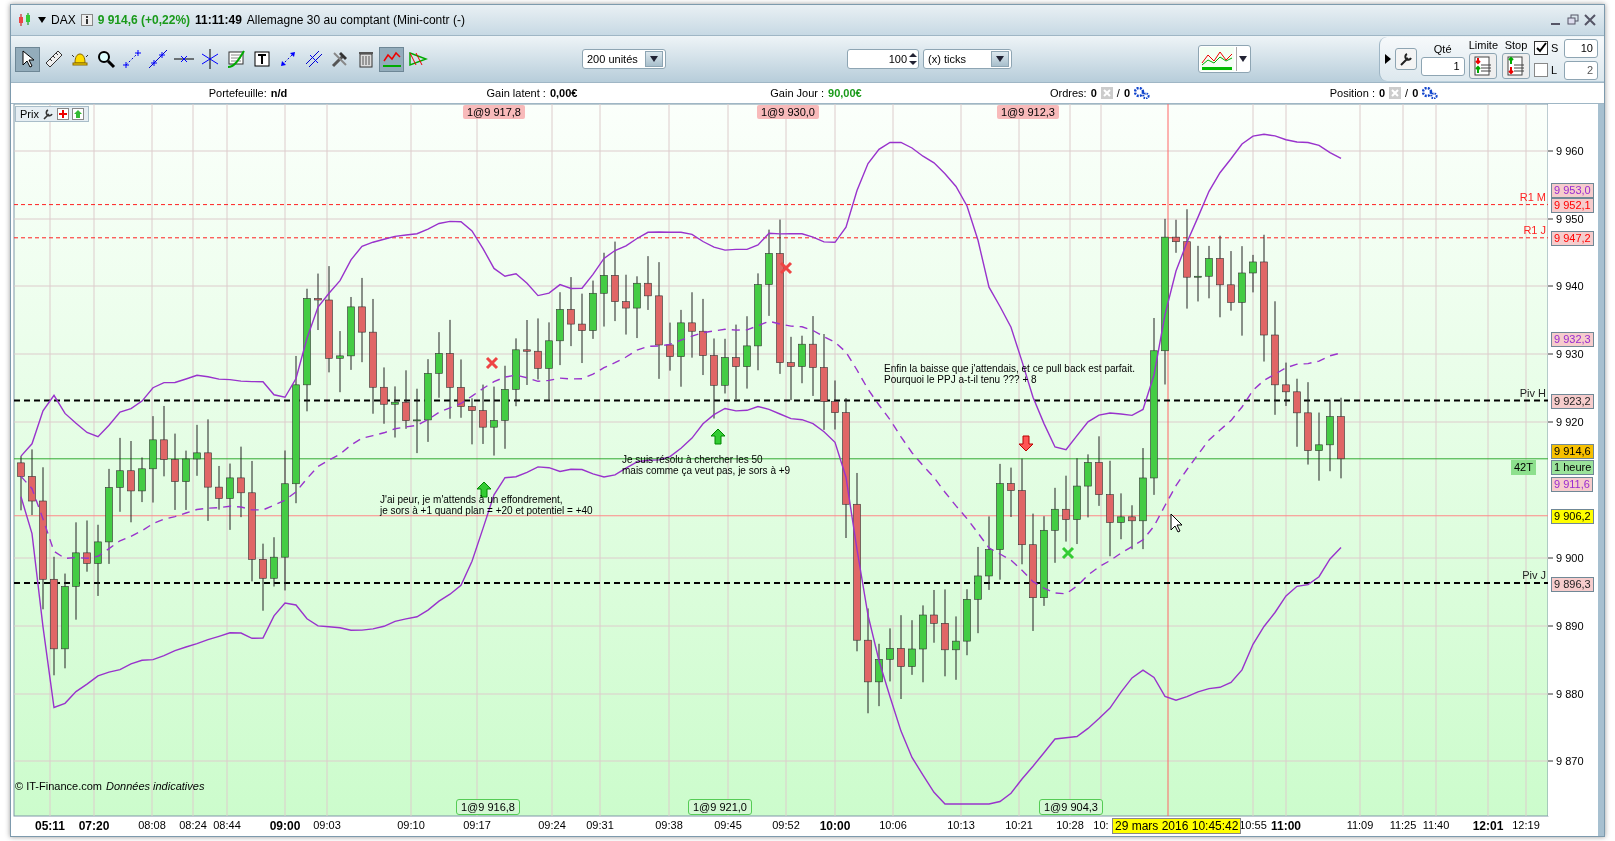 This screenshot has height=841, width=1615. I want to click on quantity-label: Qté, so click(1442, 48).